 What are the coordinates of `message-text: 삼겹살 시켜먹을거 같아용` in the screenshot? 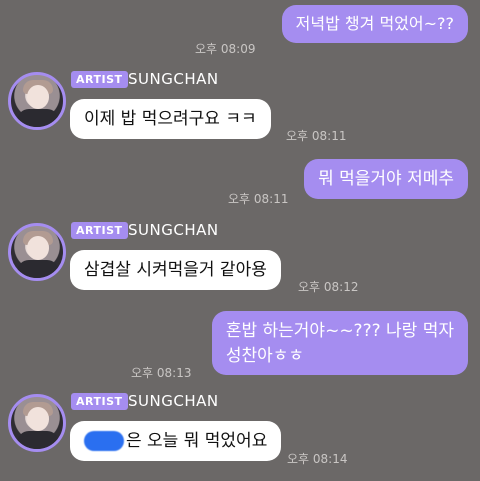 It's located at (175, 270).